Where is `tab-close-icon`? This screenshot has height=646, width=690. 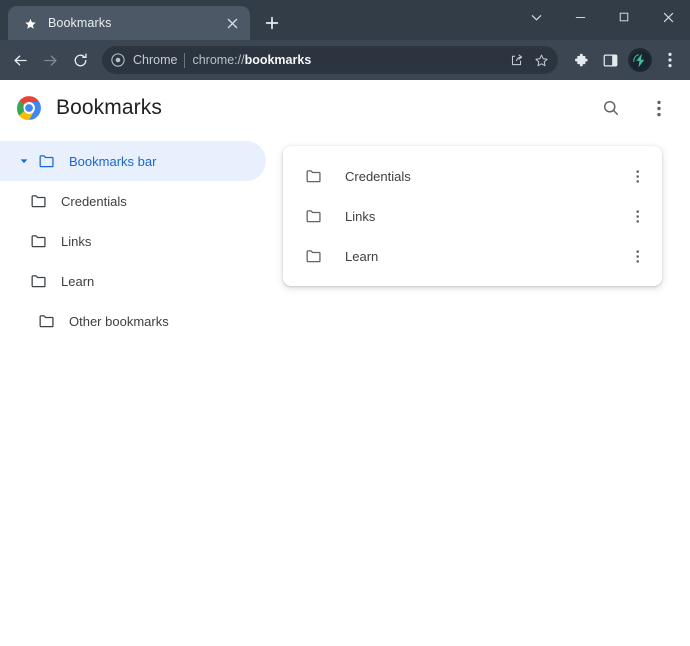 tab-close-icon is located at coordinates (232, 23).